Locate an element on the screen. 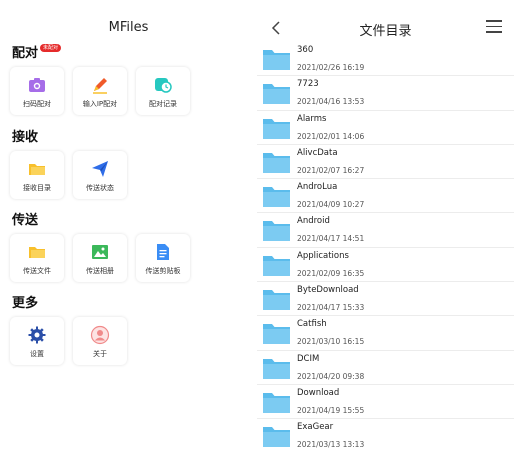  send-file-button: 传送文件 is located at coordinates (37, 258).